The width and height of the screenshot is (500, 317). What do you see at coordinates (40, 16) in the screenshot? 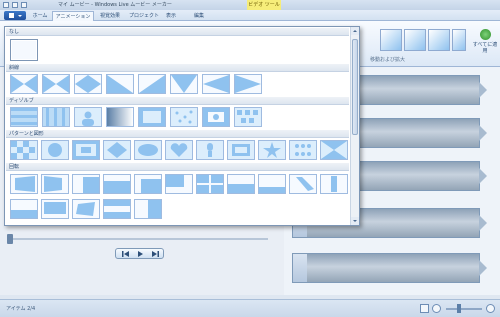
I see `tab-home: ホーム` at bounding box center [40, 16].